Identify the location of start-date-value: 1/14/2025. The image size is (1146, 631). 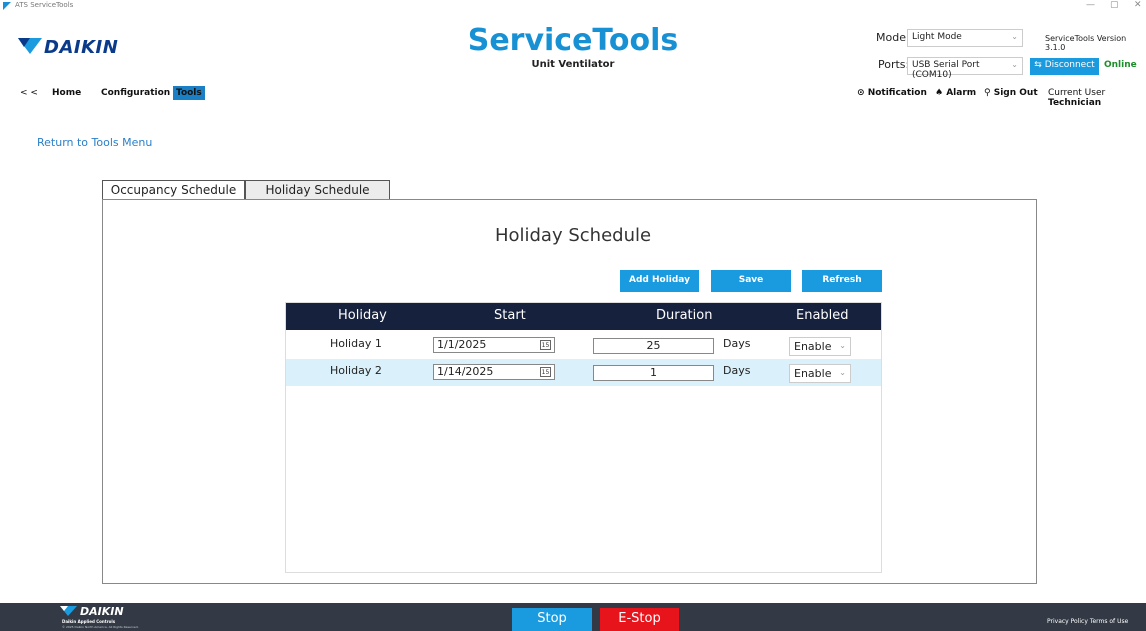
(465, 371).